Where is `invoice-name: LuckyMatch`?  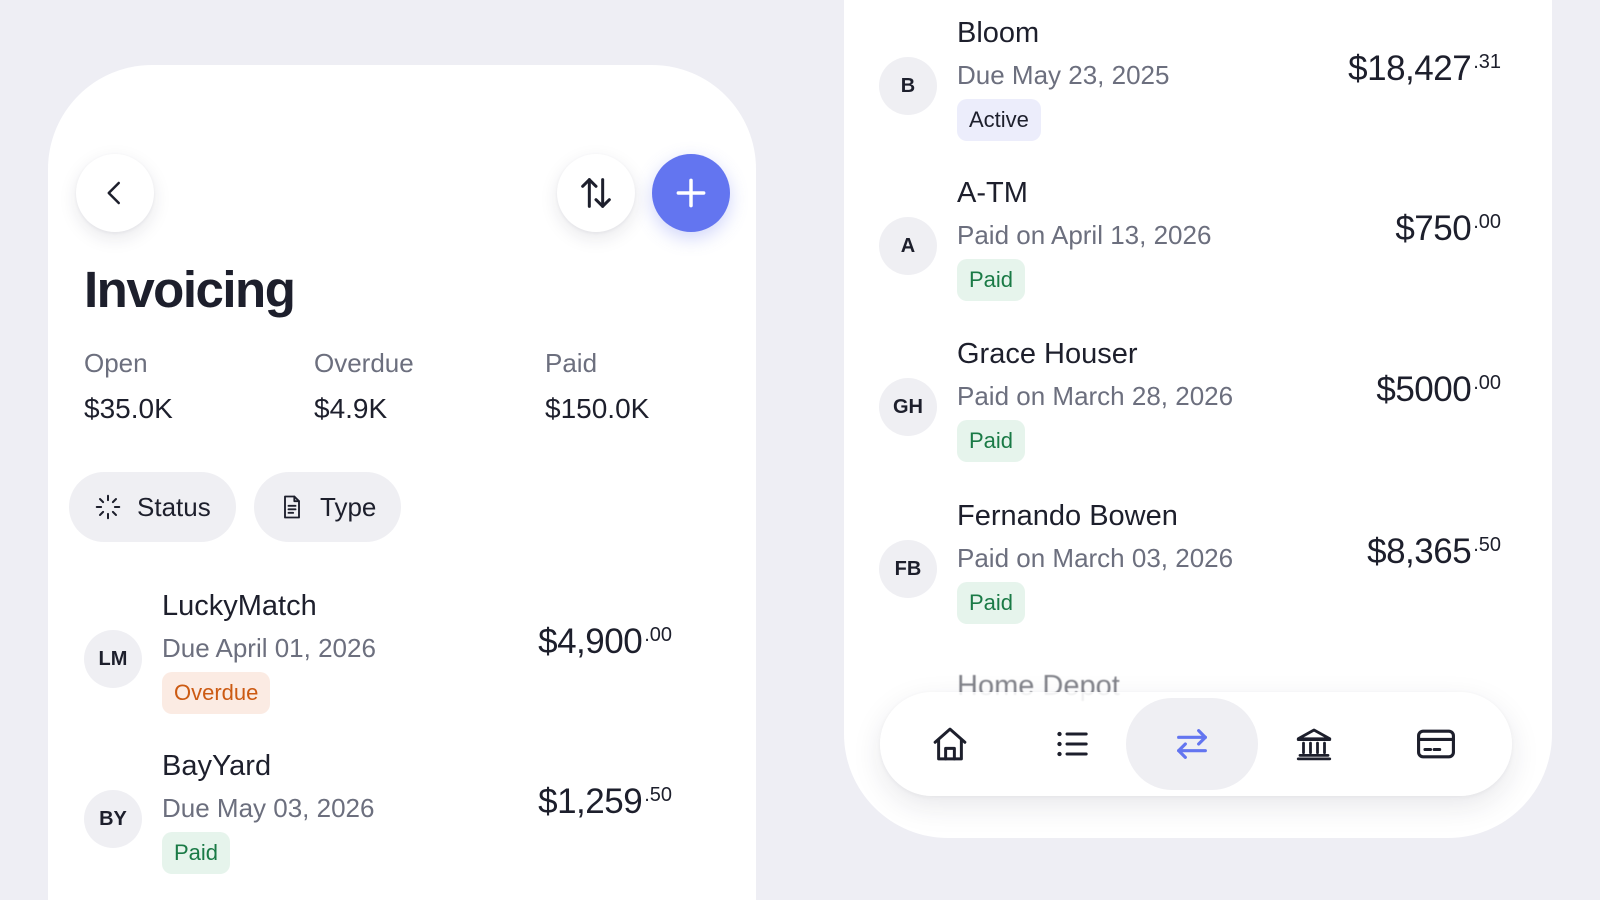
invoice-name: LuckyMatch is located at coordinates (239, 606).